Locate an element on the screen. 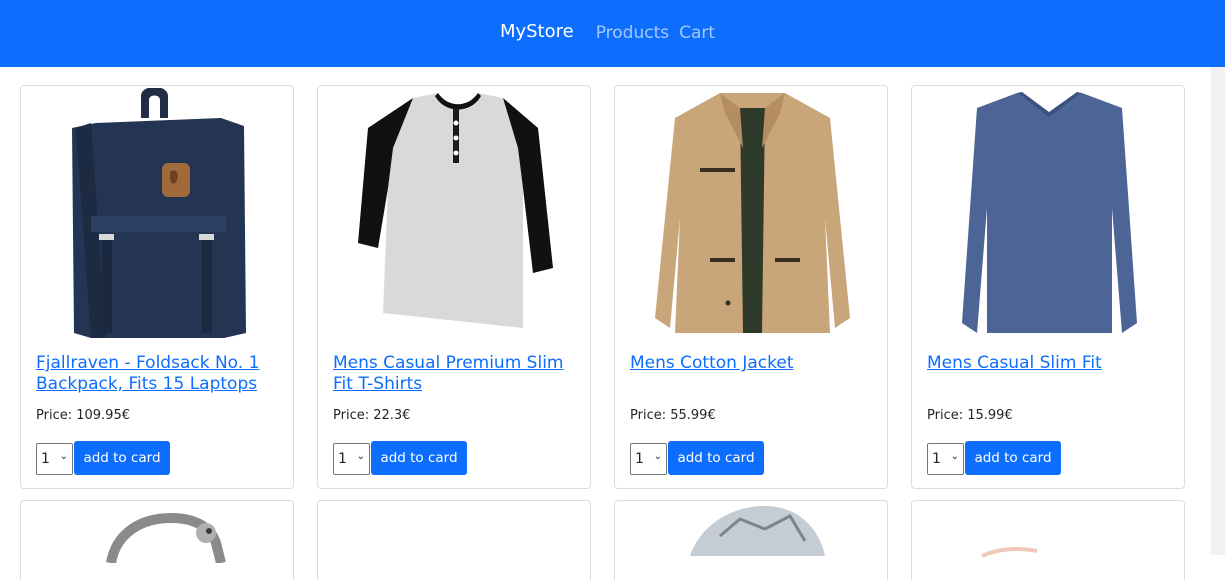  product-price: Price: 109.95€ is located at coordinates (83, 415).